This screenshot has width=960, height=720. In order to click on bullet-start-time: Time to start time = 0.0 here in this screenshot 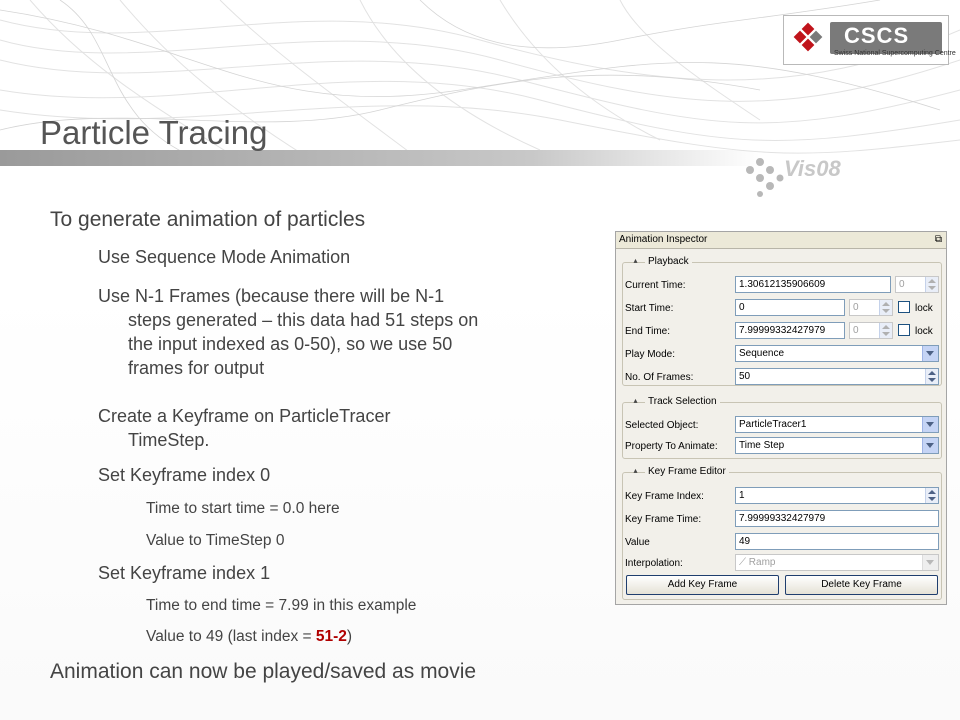, I will do `click(243, 508)`.